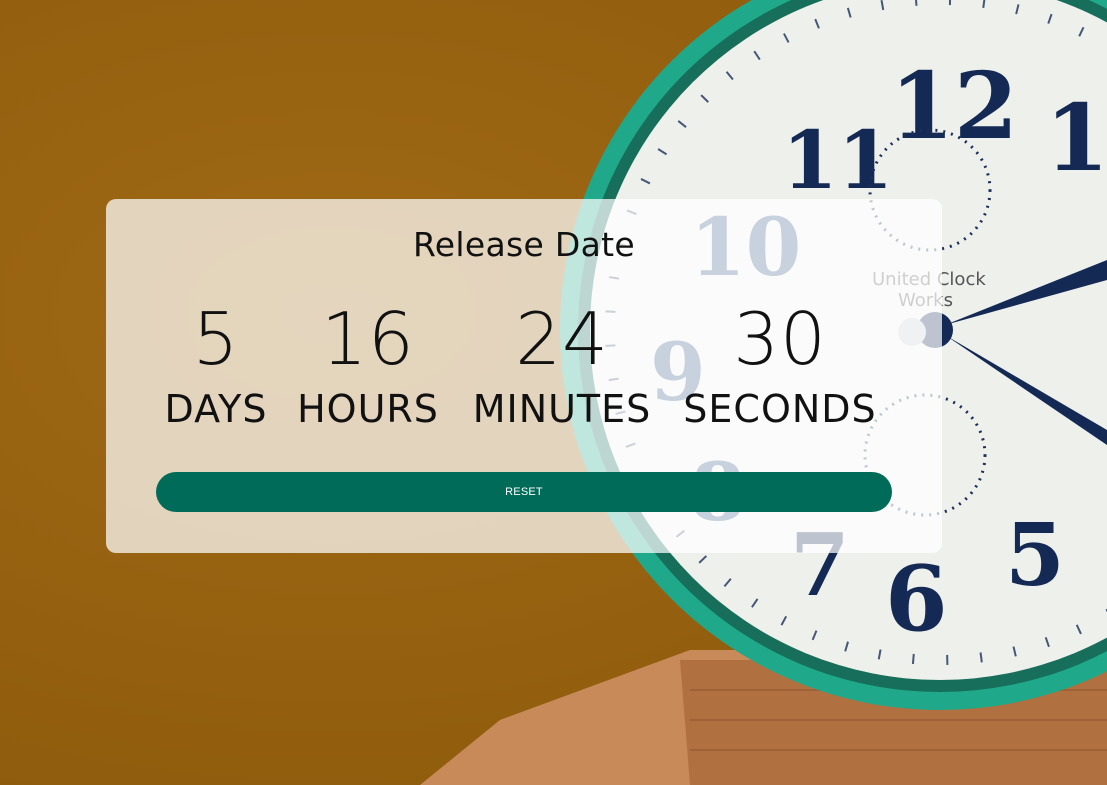  I want to click on numeral-12: 12, so click(954, 106).